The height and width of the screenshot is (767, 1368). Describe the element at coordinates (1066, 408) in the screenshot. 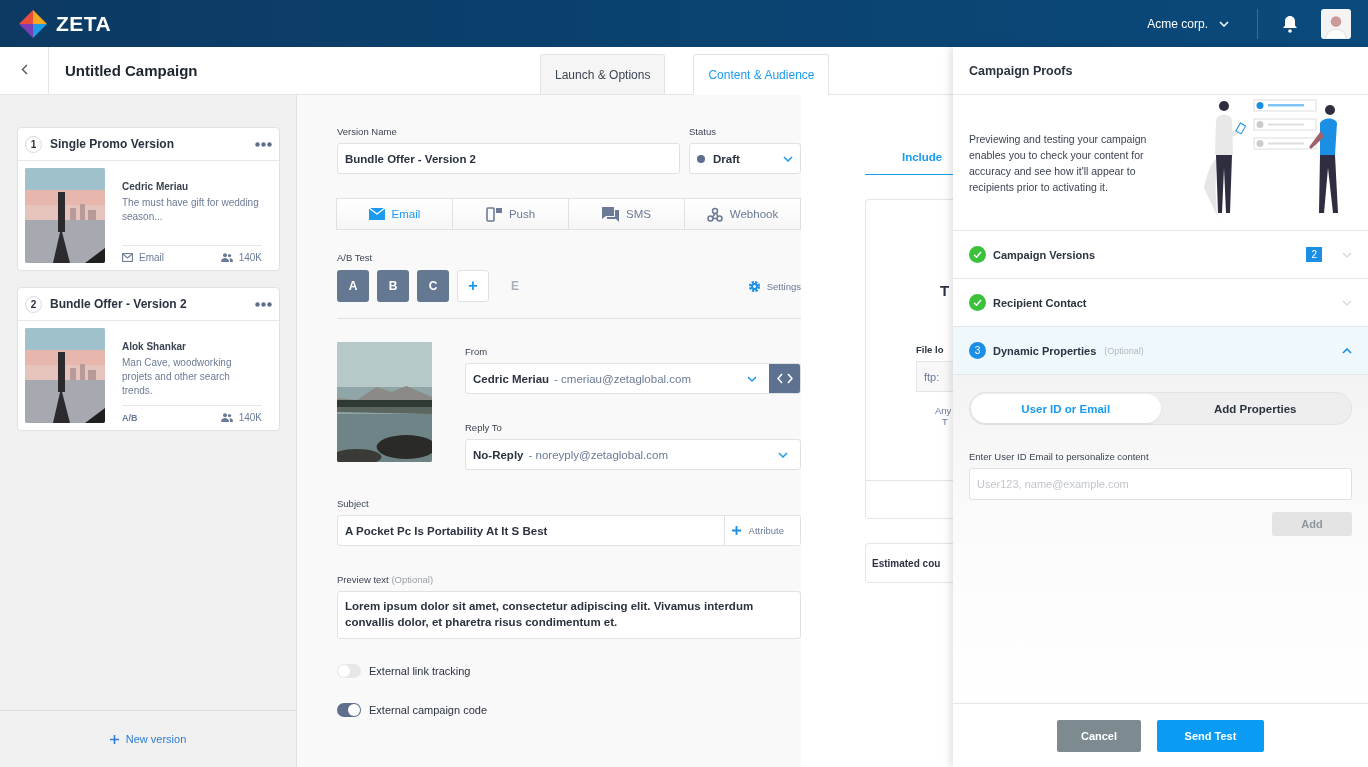

I see `segment-tab: User ID or Email` at that location.